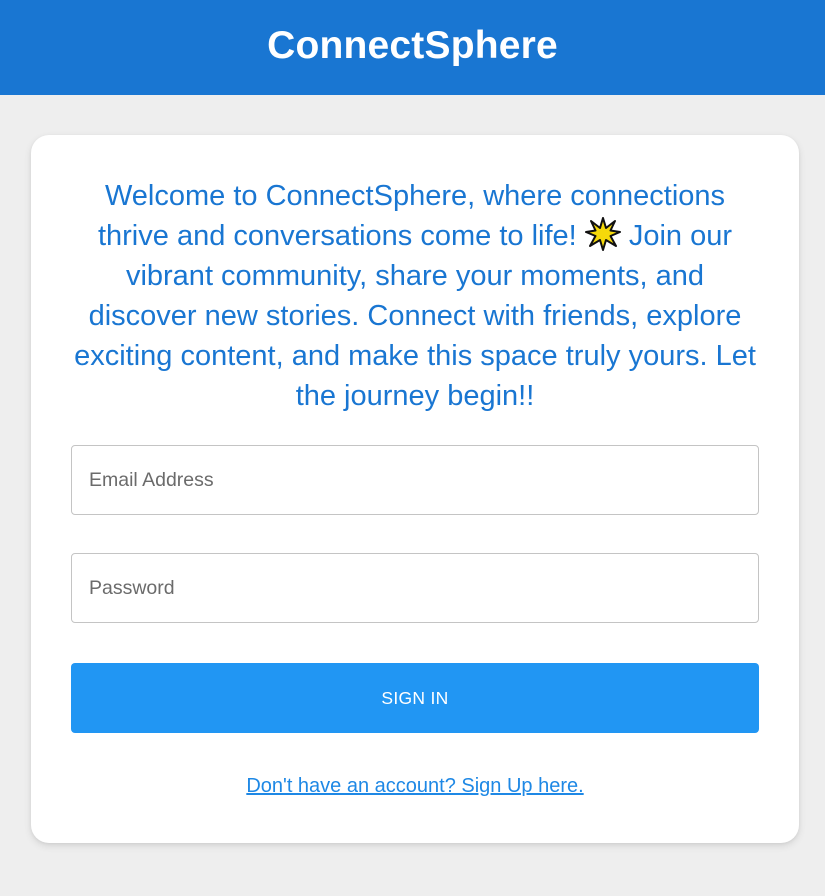  I want to click on sign-up-link: Don't have an account? Sign Up here., so click(415, 786).